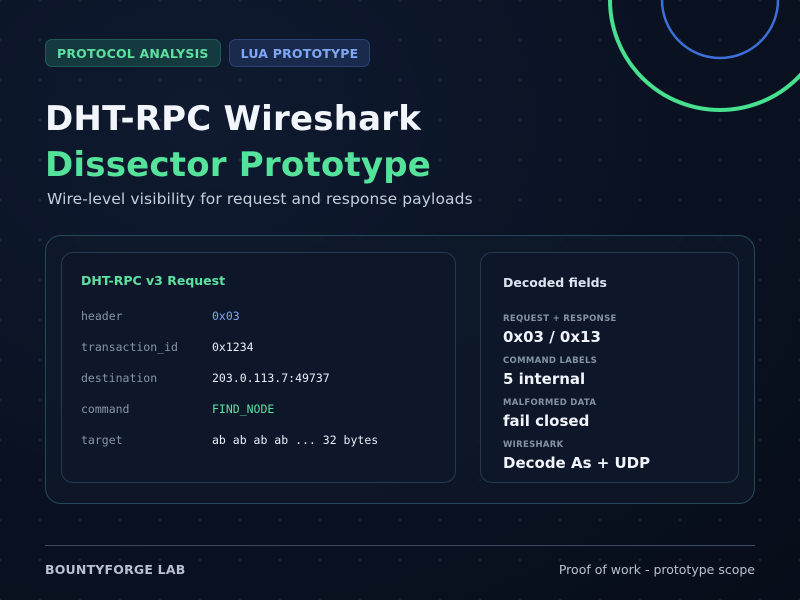 The height and width of the screenshot is (600, 800). Describe the element at coordinates (400, 545) in the screenshot. I see `footer-divider` at that location.